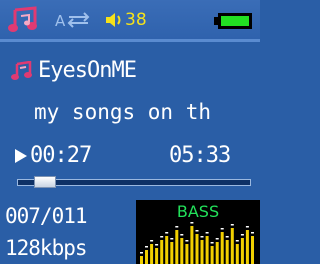 Image resolution: width=320 pixels, height=264 pixels. I want to click on time-row: 00:27 05:33, so click(130, 156).